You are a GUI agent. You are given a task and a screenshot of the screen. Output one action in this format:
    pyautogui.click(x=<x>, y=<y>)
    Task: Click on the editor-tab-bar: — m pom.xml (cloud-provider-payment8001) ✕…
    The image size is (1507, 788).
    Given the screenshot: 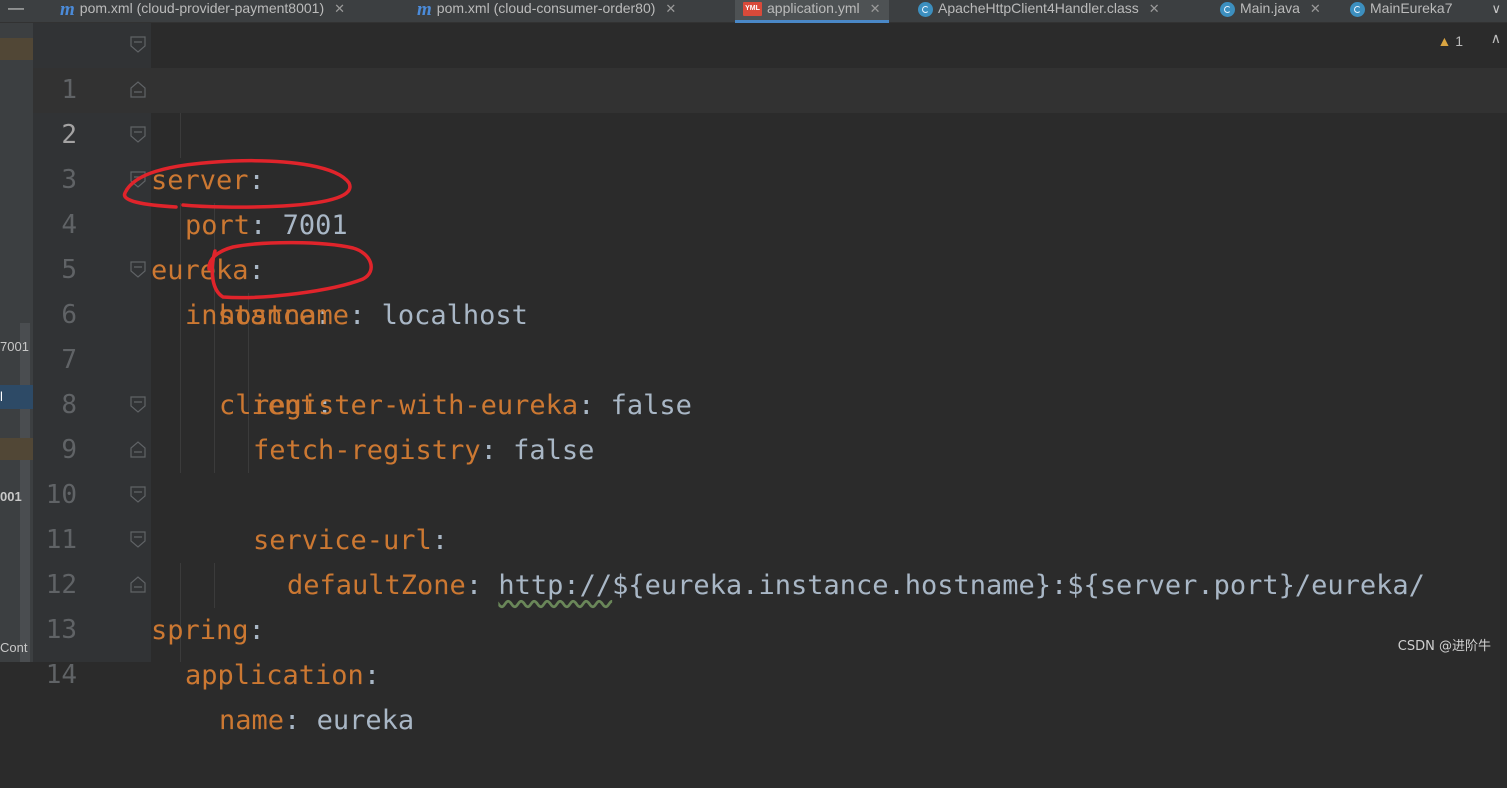 What is the action you would take?
    pyautogui.click(x=753, y=11)
    